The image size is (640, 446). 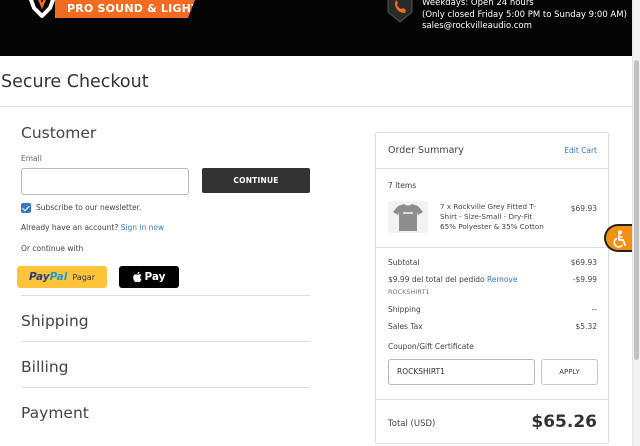 What do you see at coordinates (316, 106) in the screenshot?
I see `title-divider` at bounding box center [316, 106].